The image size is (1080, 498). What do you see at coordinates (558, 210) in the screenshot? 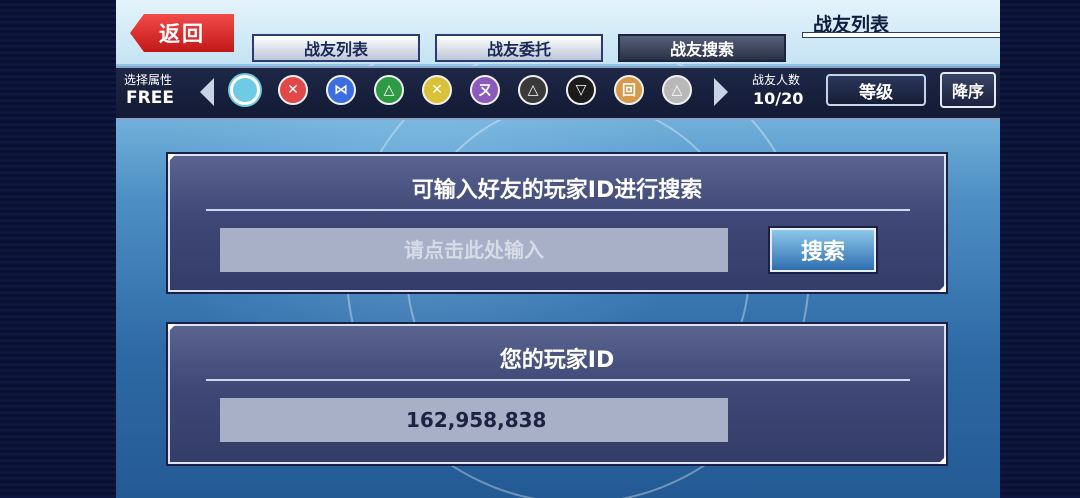
I see `search-panel-divider` at bounding box center [558, 210].